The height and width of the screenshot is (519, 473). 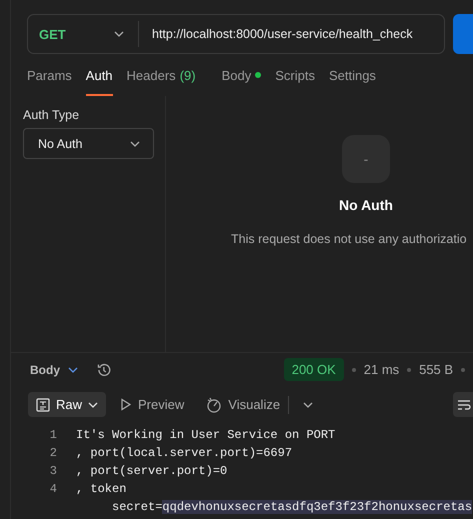 I want to click on url-field: GET http://localhost:8000/user-service/health_check, so click(x=236, y=34).